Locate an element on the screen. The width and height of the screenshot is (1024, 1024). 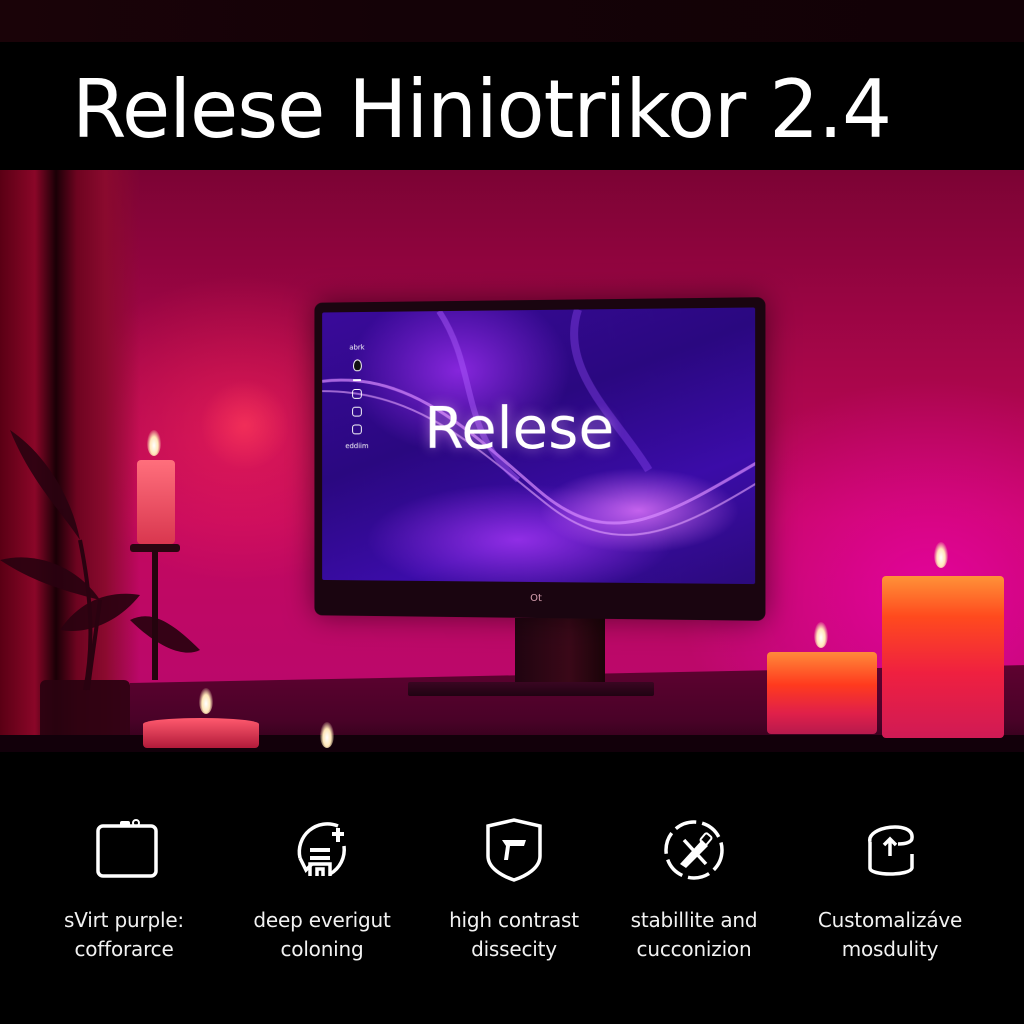
candle-holder-stem is located at coordinates (155, 615).